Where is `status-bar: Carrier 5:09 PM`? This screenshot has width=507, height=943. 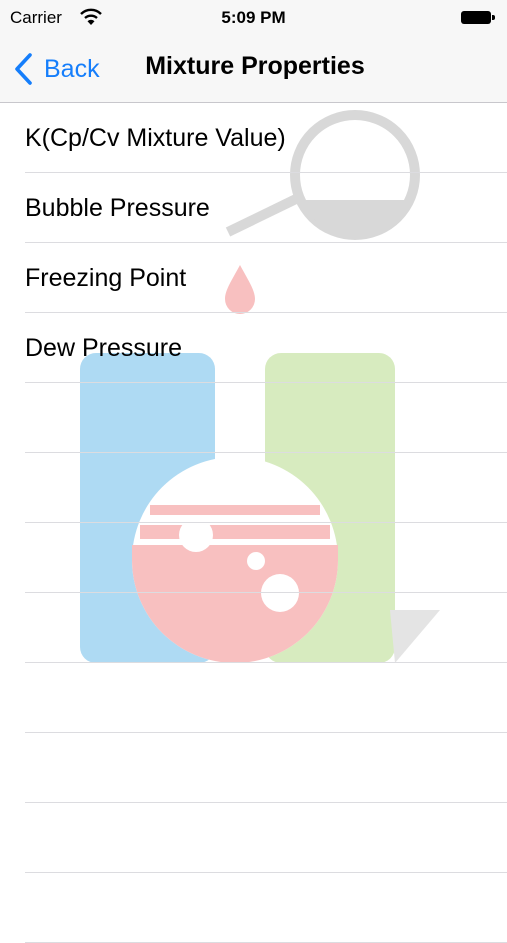
status-bar: Carrier 5:09 PM is located at coordinates (253, 19).